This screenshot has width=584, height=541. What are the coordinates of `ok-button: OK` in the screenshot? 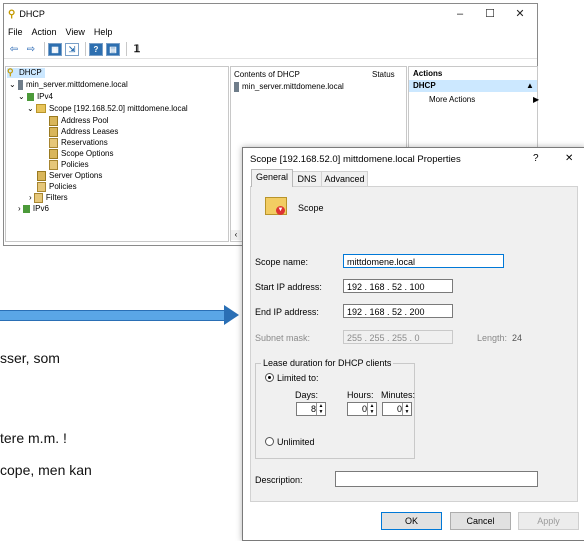 It's located at (411, 521).